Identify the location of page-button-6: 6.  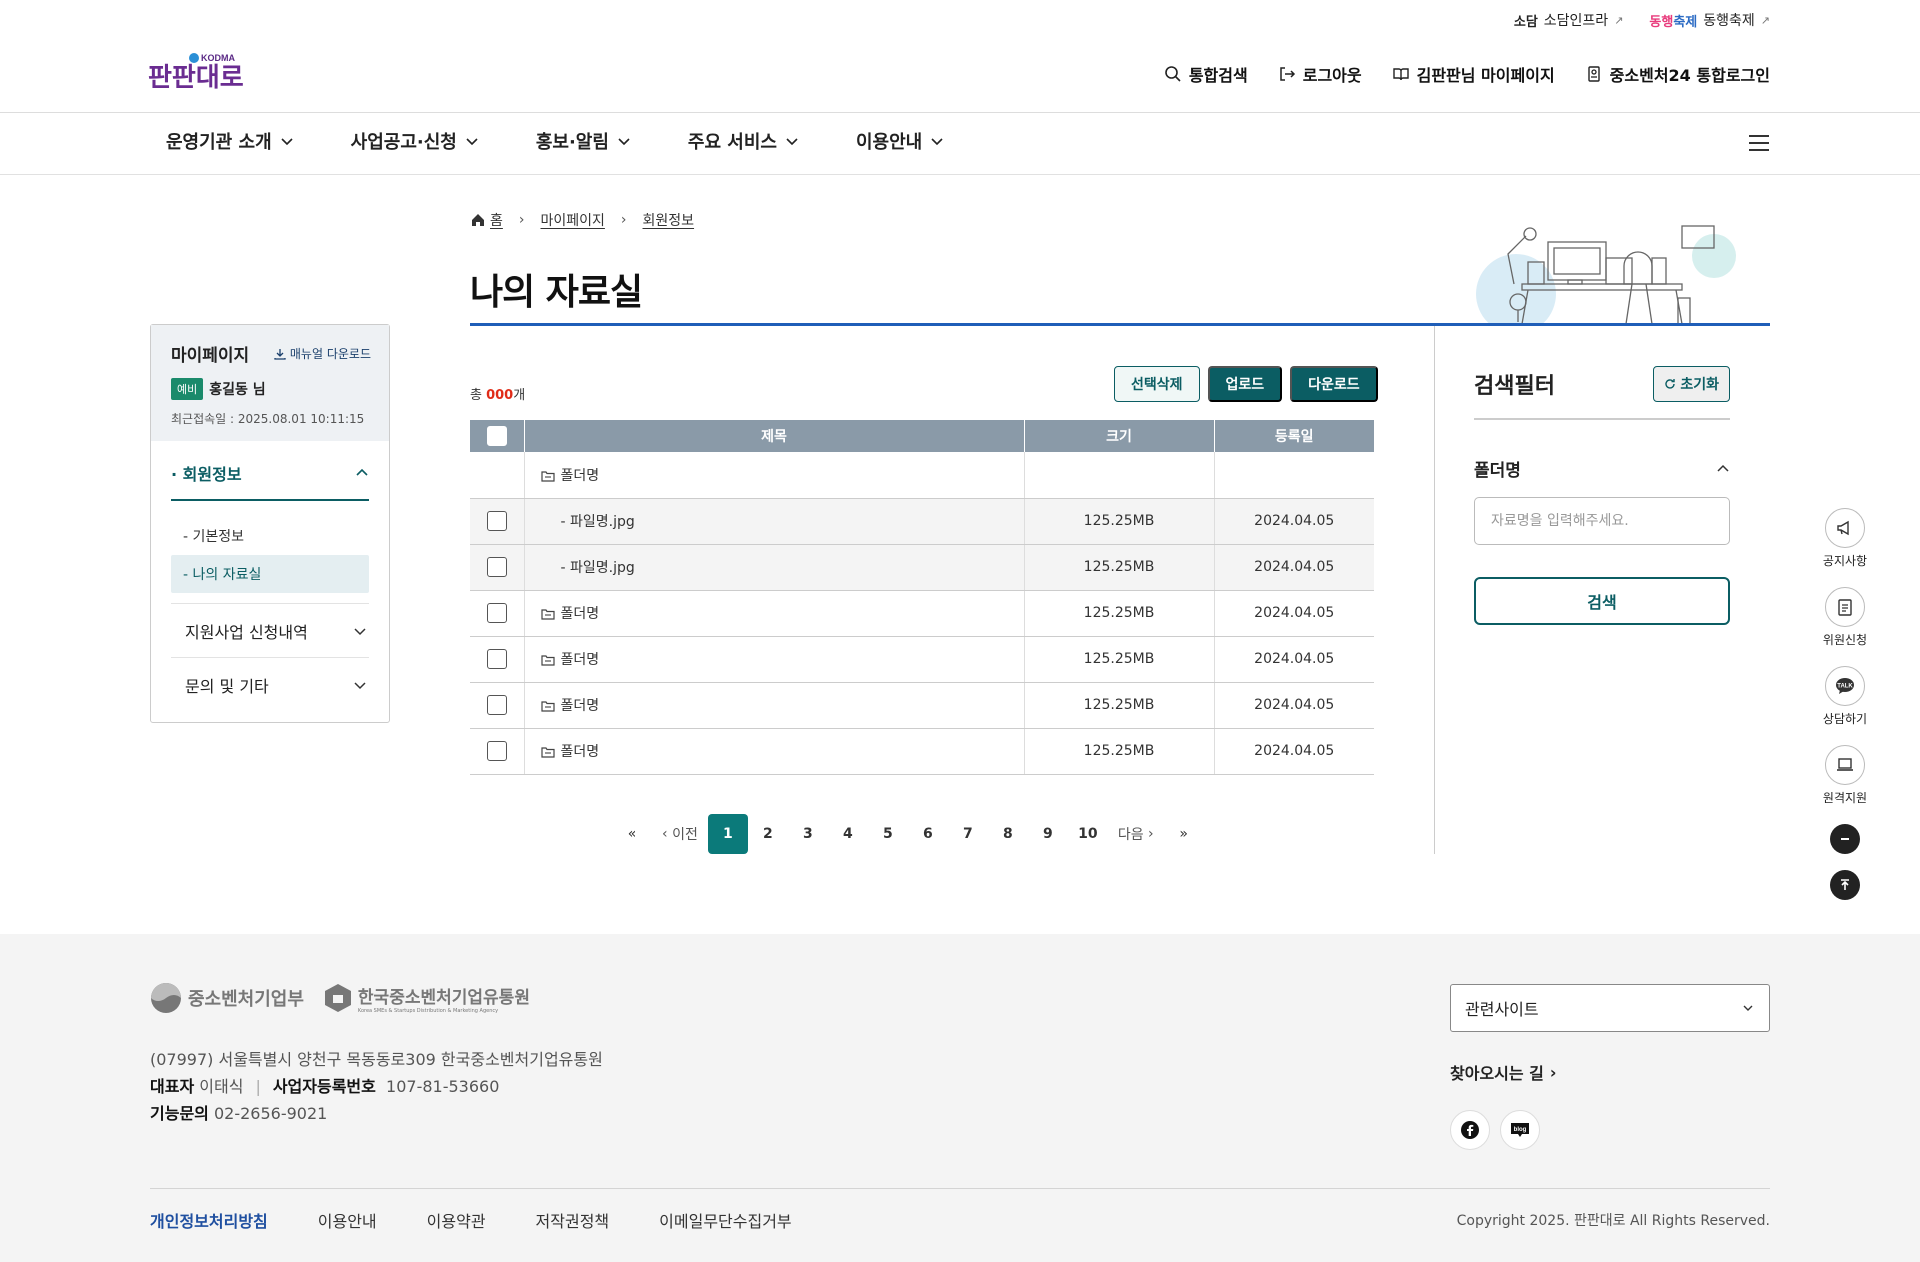
(928, 834).